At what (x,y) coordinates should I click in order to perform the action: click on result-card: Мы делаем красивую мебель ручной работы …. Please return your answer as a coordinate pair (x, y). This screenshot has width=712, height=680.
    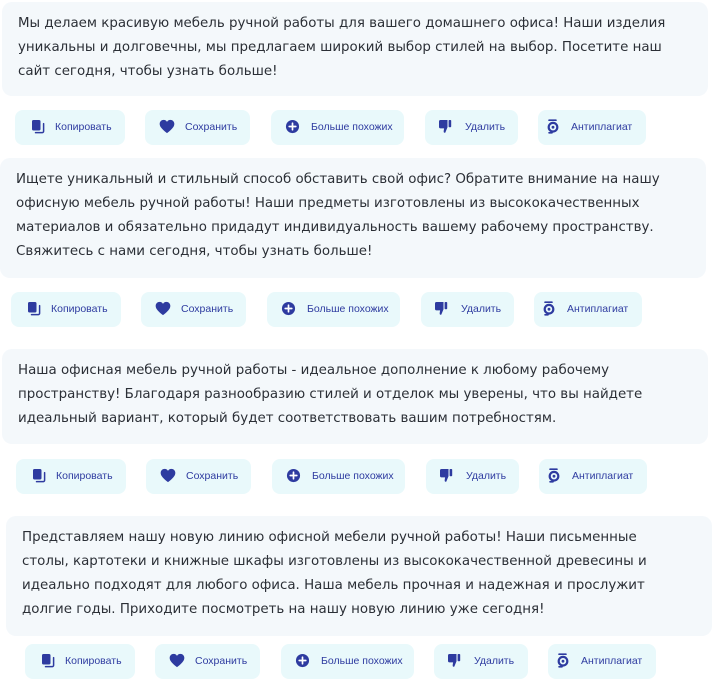
    Looking at the image, I should click on (355, 49).